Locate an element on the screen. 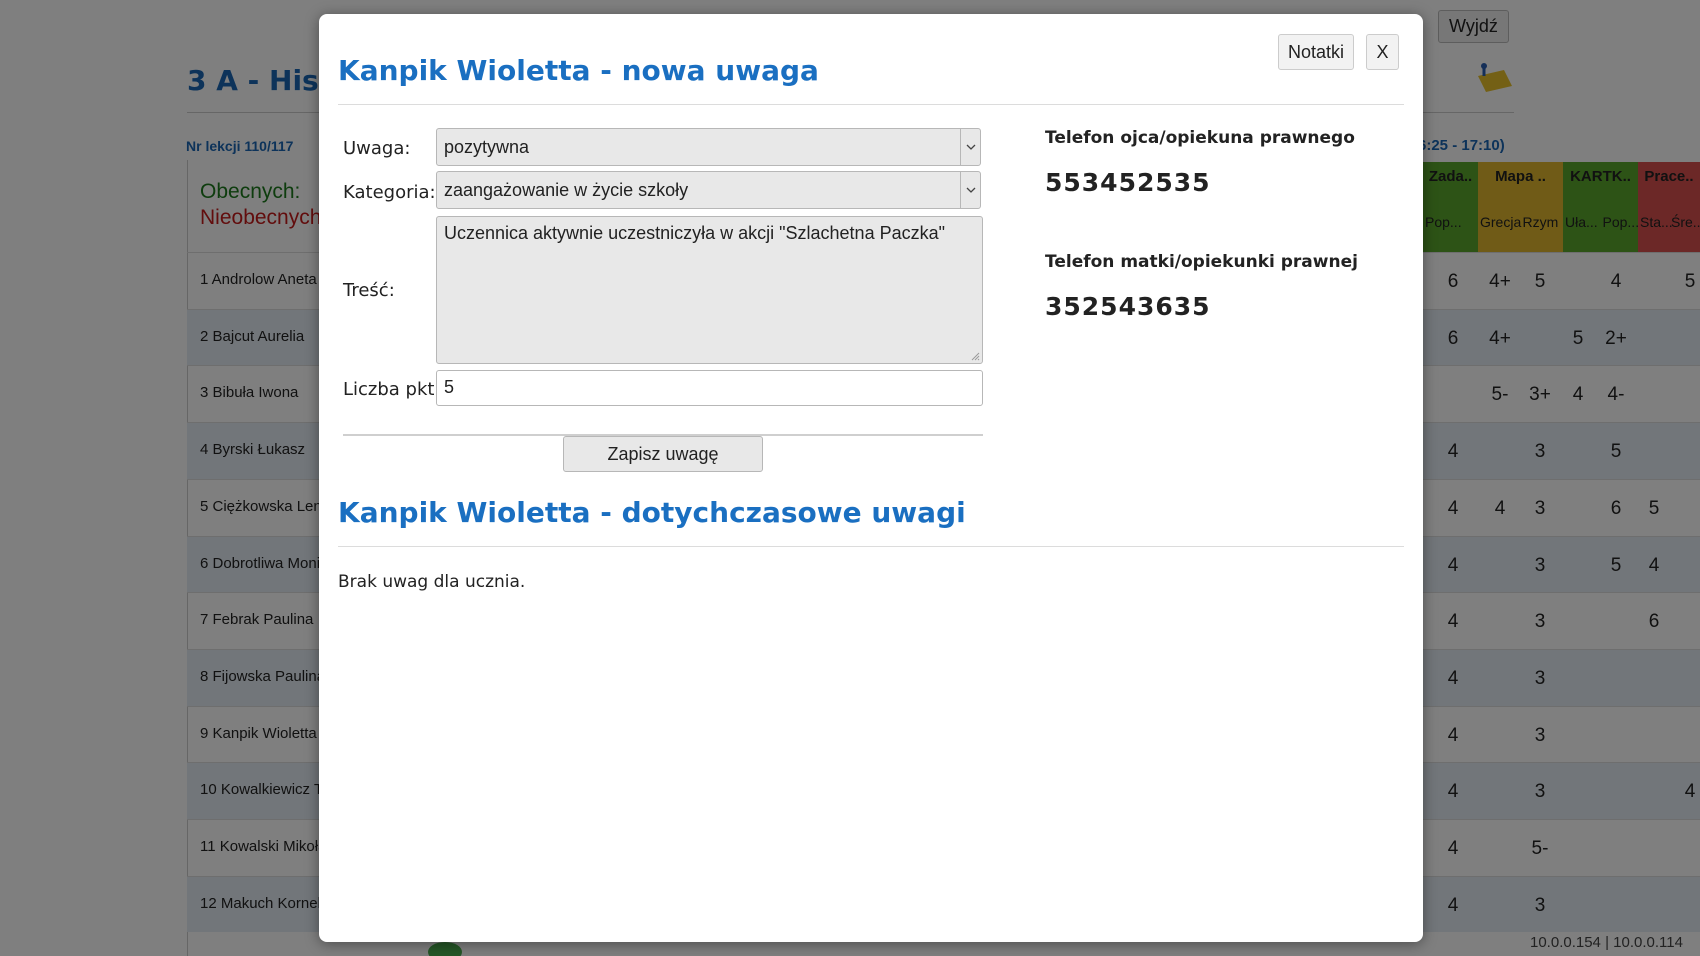  existing-notes-divider is located at coordinates (871, 546).